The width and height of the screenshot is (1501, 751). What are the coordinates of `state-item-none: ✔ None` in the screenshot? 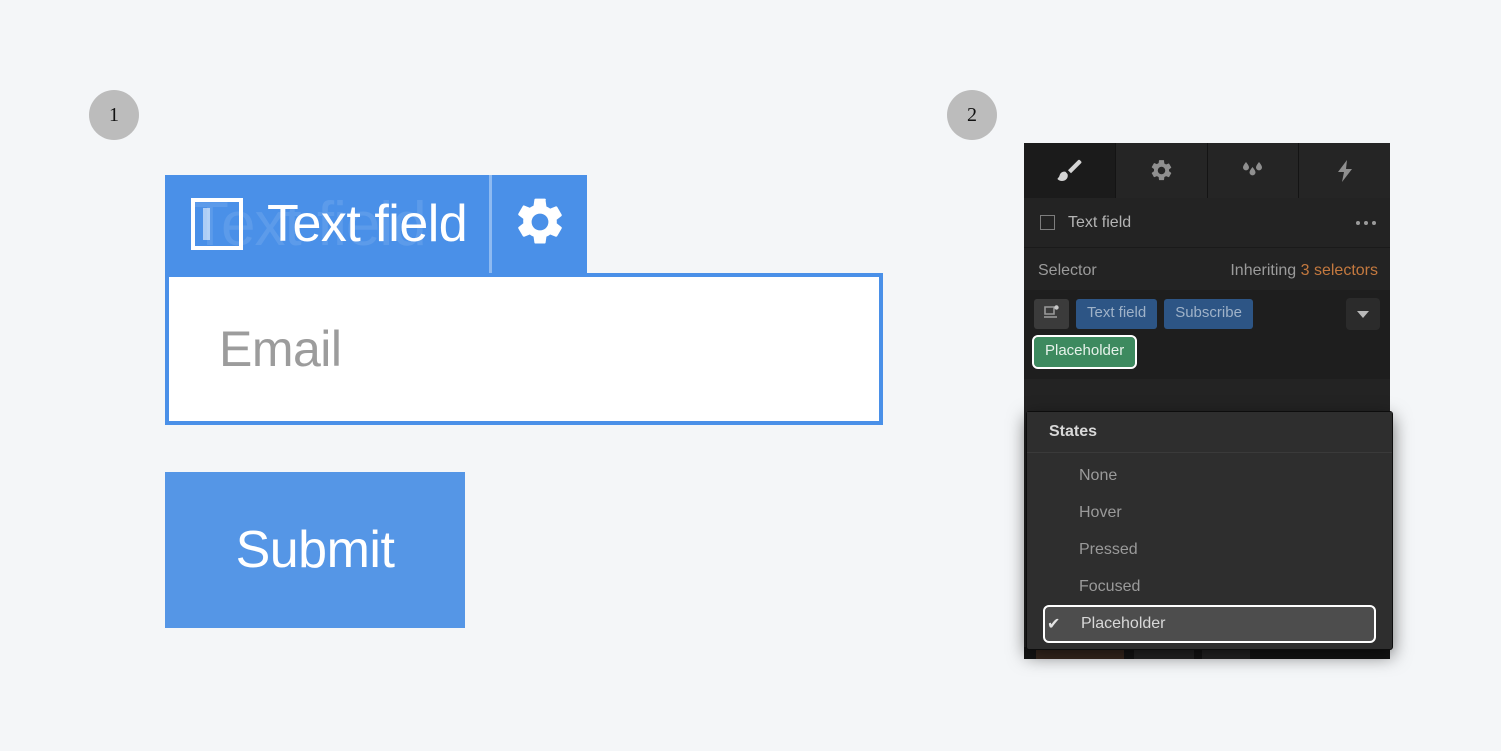 It's located at (1209, 475).